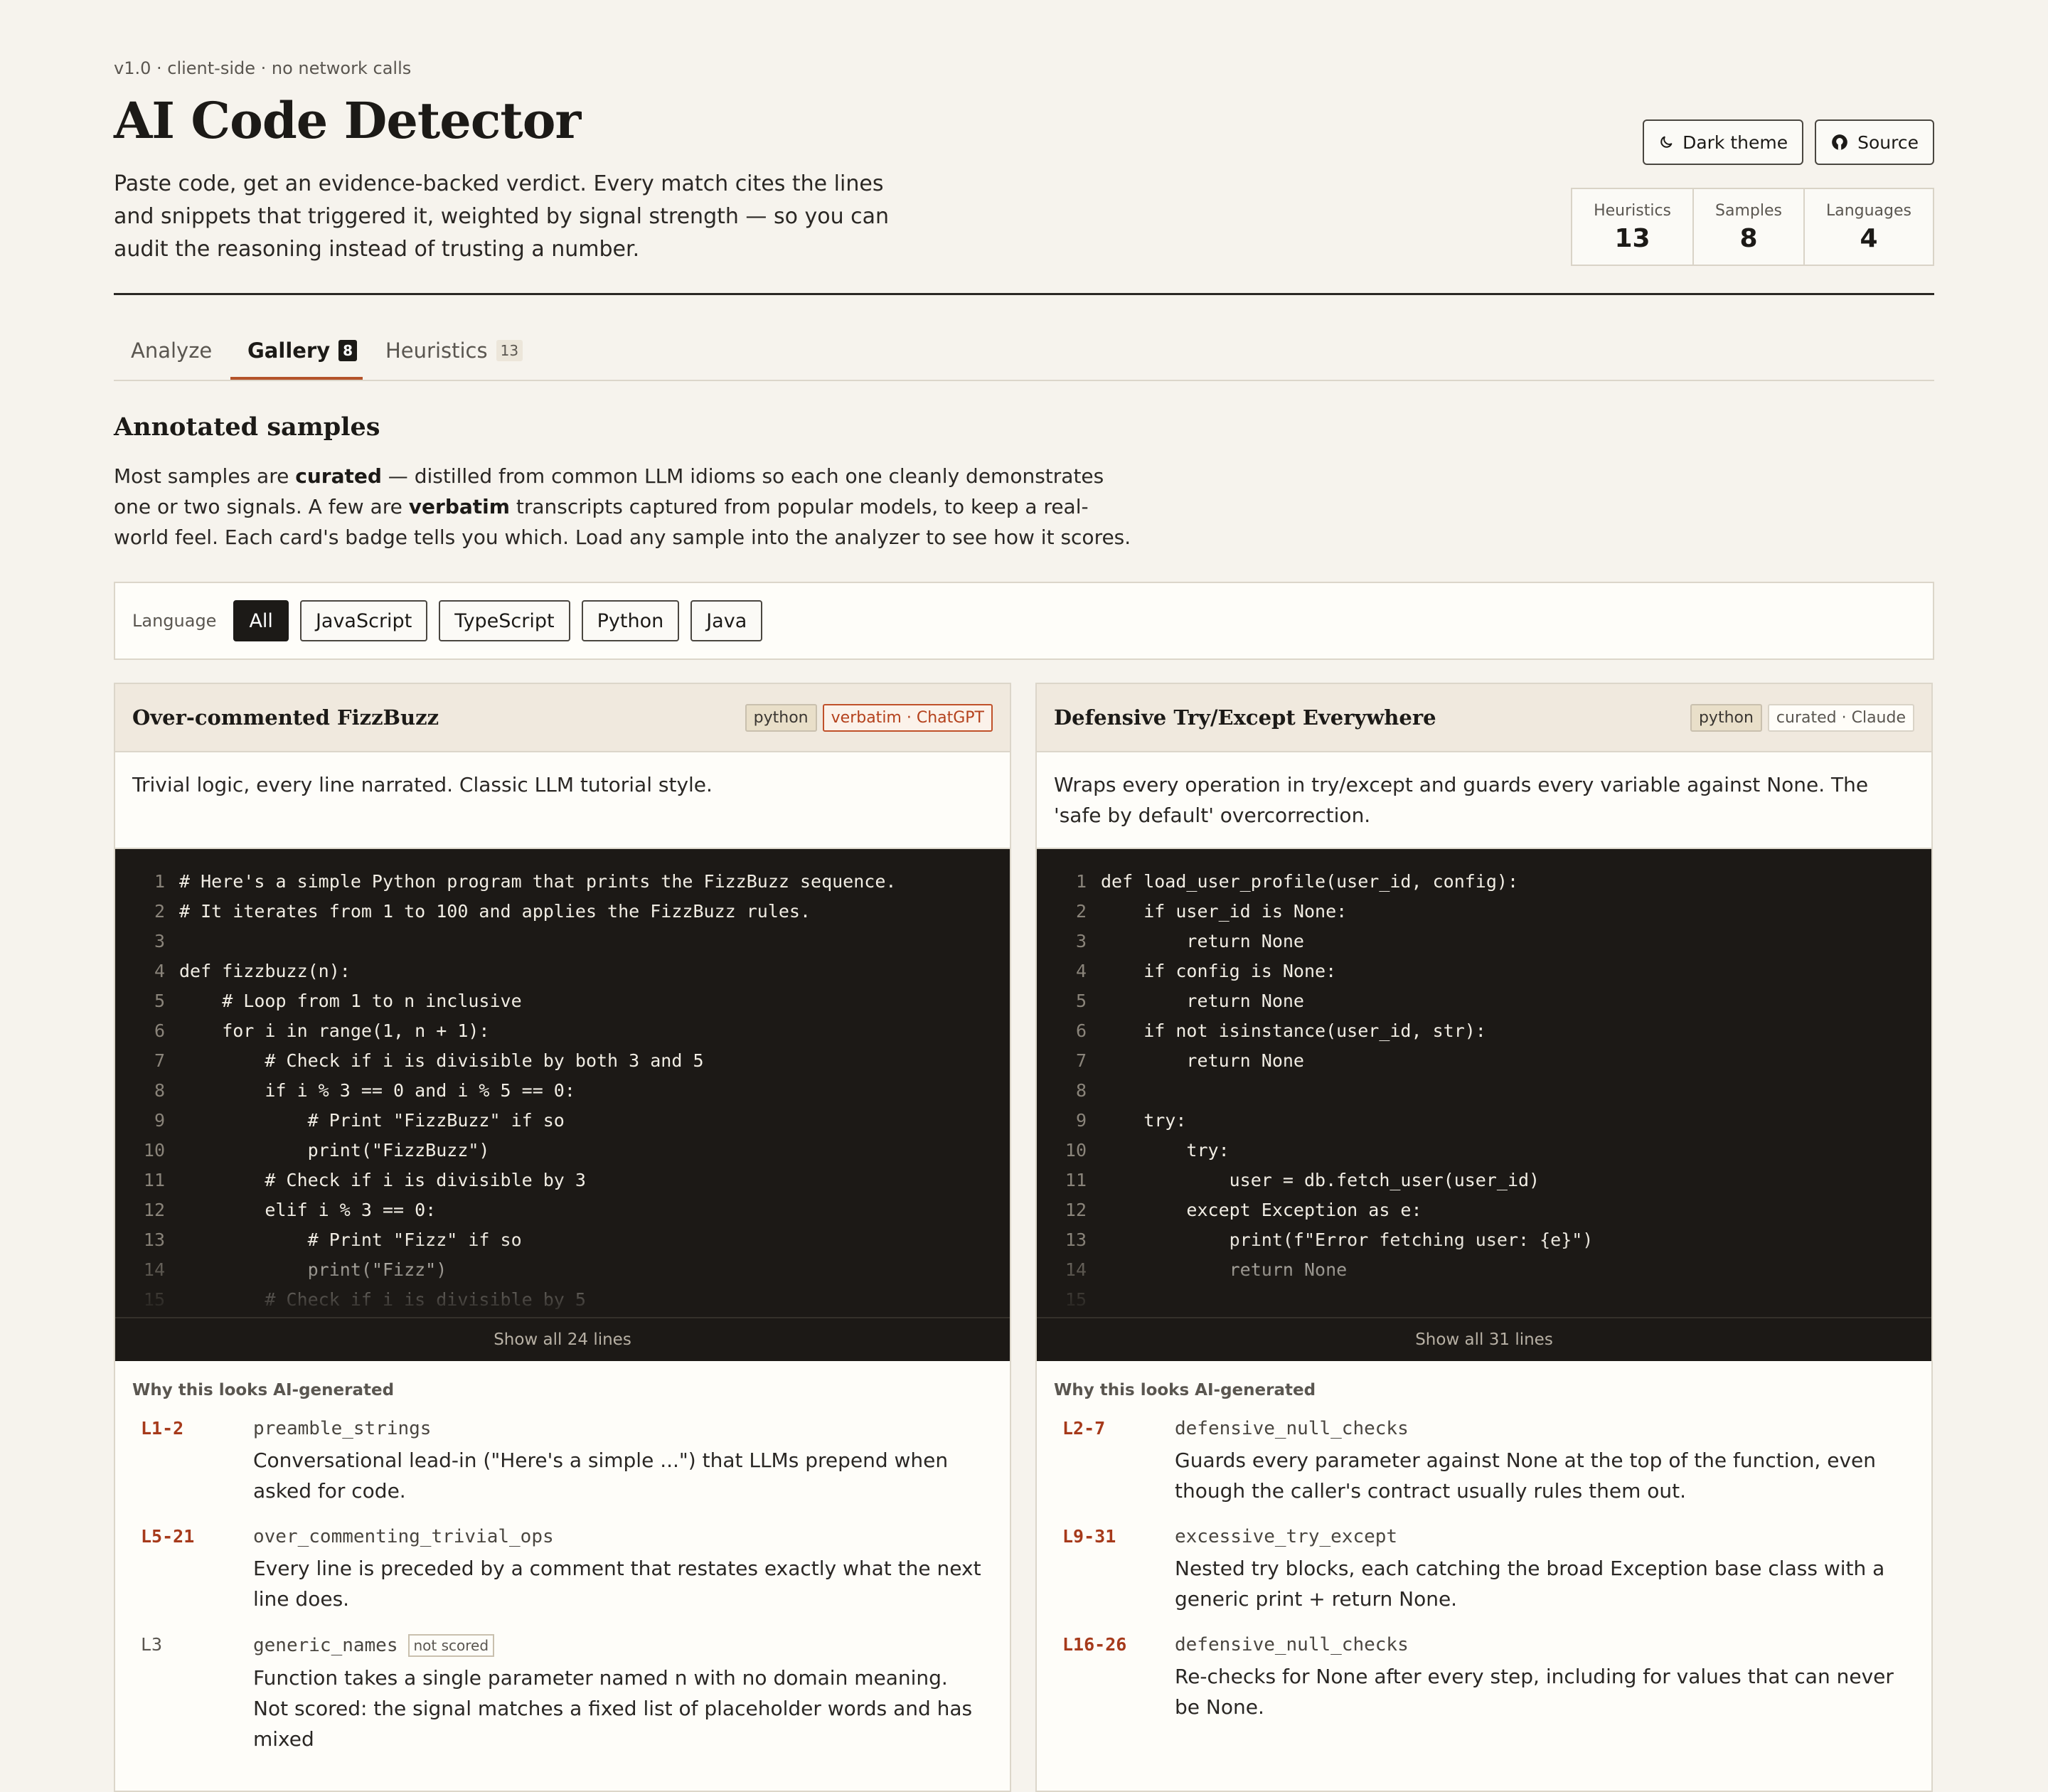 Image resolution: width=2048 pixels, height=1792 pixels. Describe the element at coordinates (154, 1209) in the screenshot. I see `line-number: 12` at that location.